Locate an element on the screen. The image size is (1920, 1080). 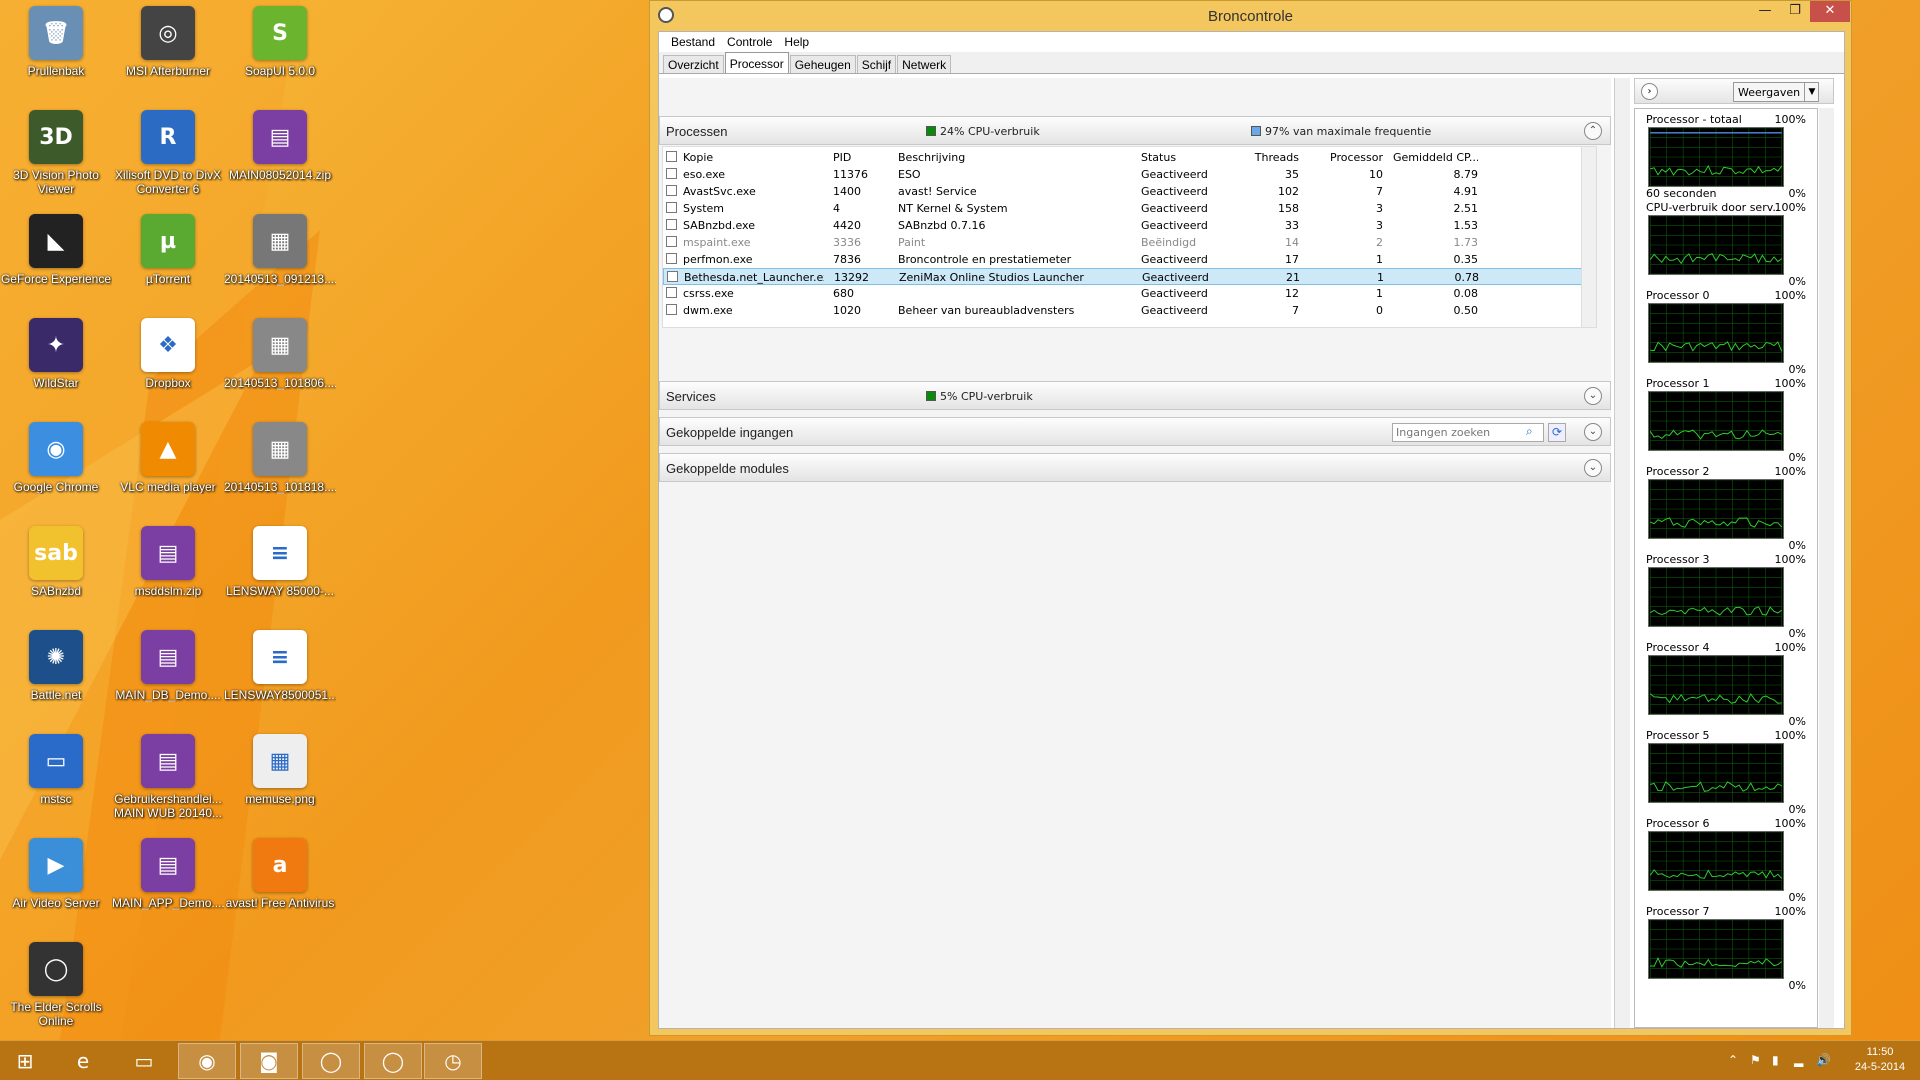
desktop-icon-21: ▭ mstsc is located at coordinates (56, 783).